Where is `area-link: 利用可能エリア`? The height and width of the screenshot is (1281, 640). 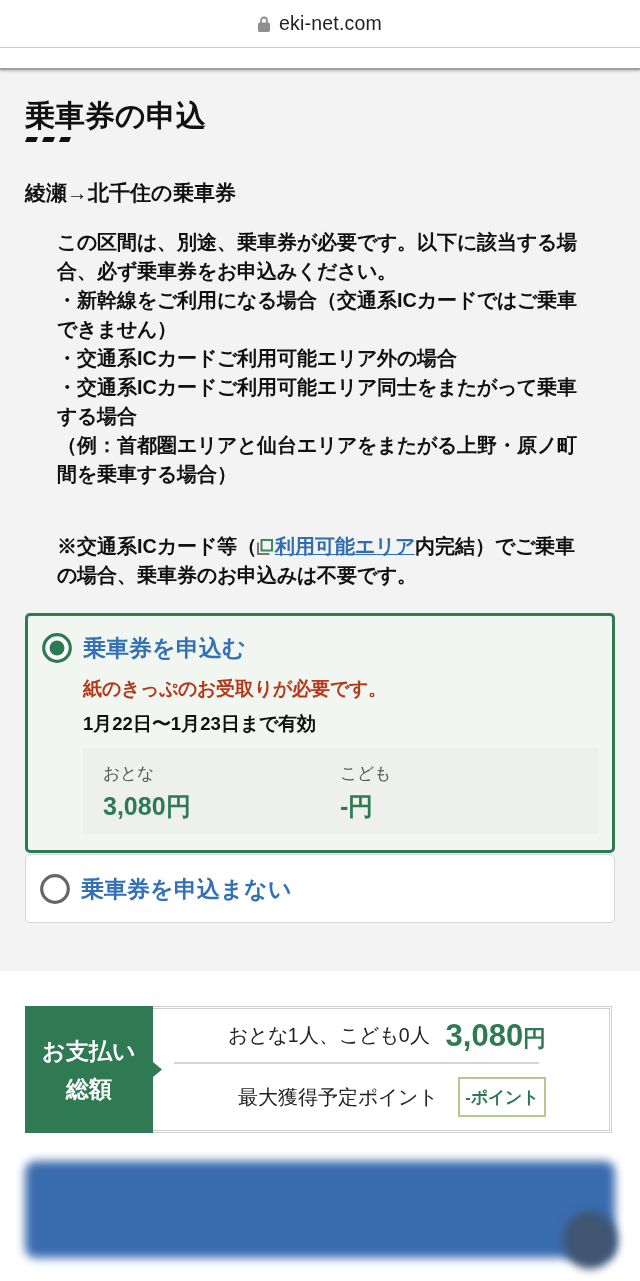 area-link: 利用可能エリア is located at coordinates (344, 546).